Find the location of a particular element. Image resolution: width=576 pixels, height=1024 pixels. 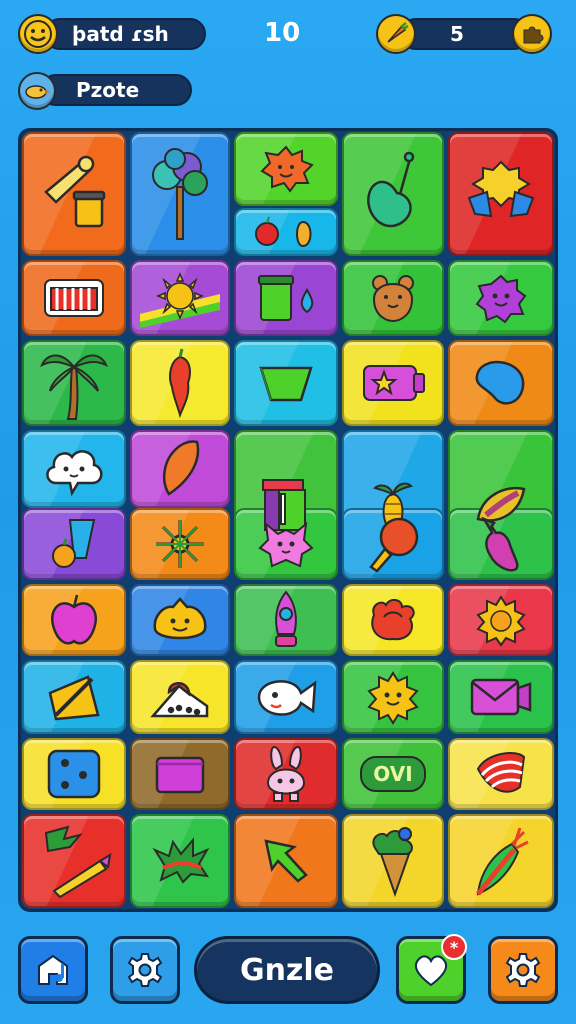

tile-sun-face is located at coordinates (286, 169).